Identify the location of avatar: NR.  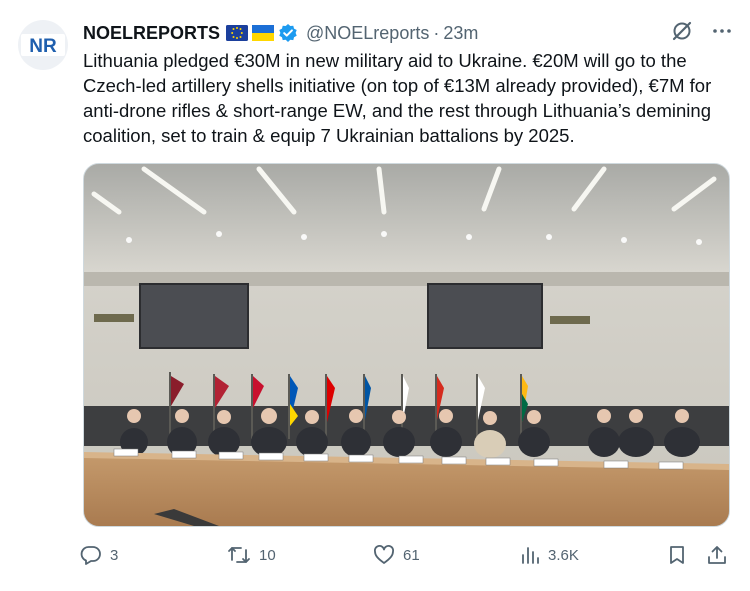
(43, 45).